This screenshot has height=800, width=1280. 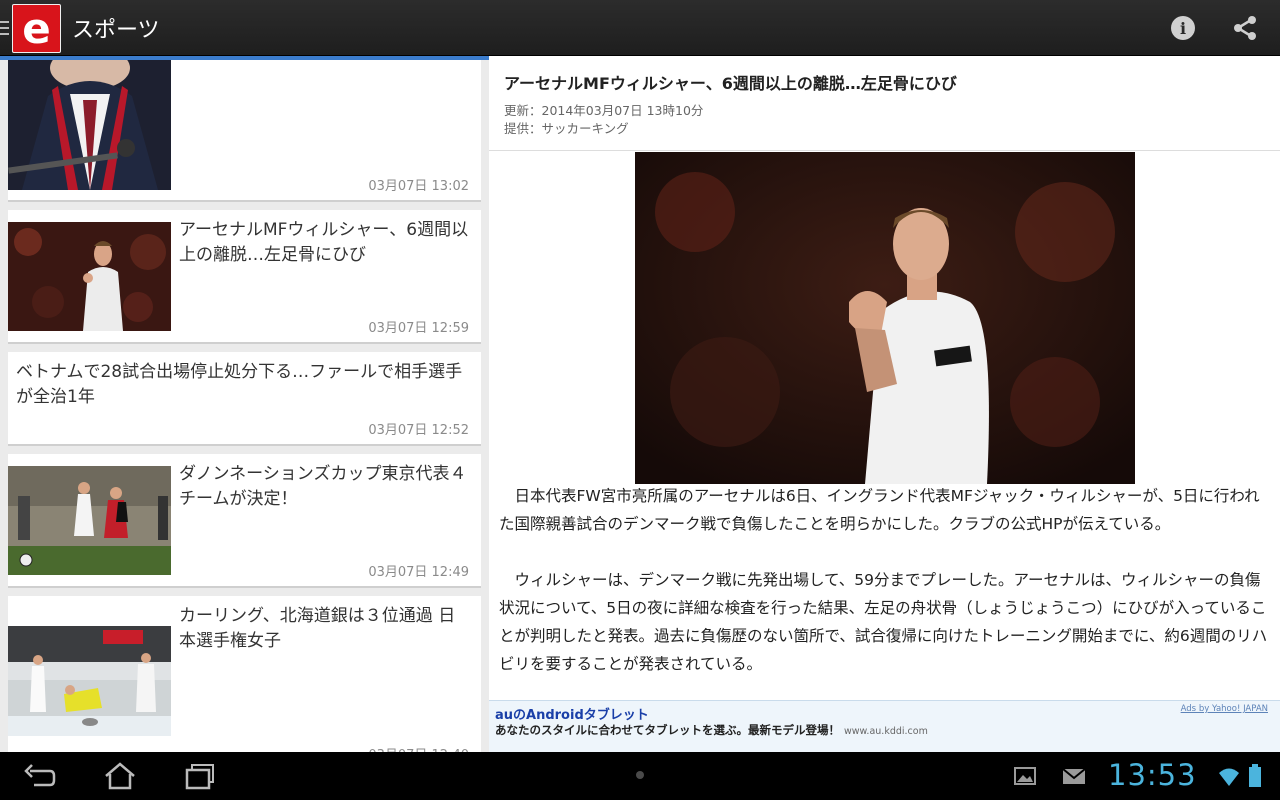 I want to click on divider, so click(x=884, y=150).